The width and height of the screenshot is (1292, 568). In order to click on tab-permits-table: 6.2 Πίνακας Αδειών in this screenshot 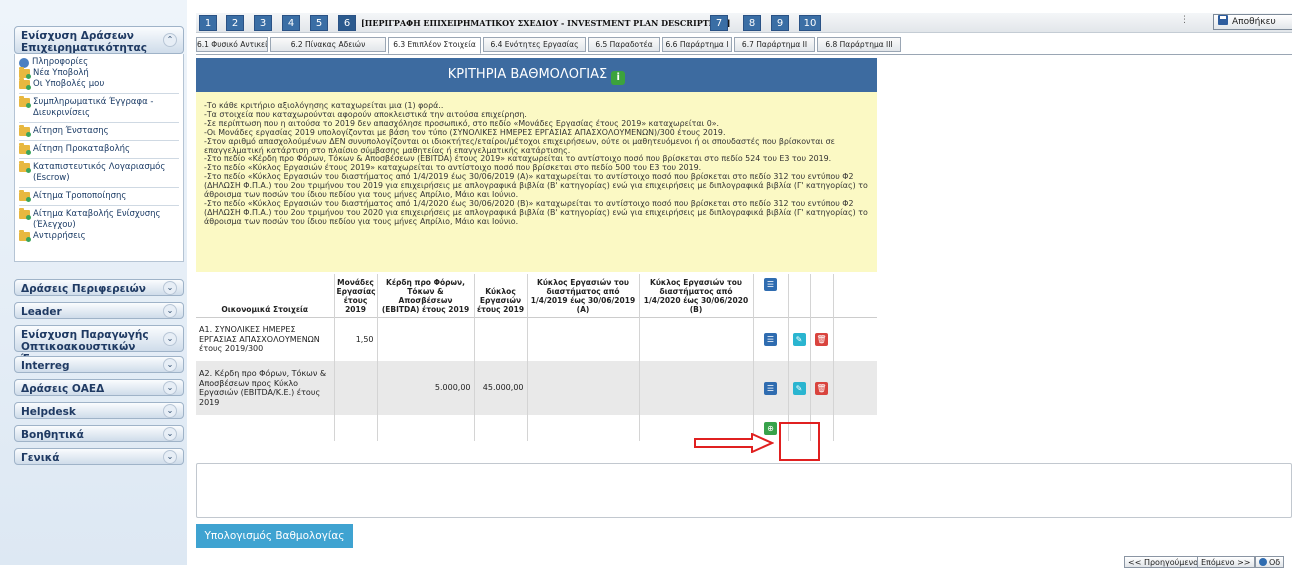, I will do `click(328, 44)`.